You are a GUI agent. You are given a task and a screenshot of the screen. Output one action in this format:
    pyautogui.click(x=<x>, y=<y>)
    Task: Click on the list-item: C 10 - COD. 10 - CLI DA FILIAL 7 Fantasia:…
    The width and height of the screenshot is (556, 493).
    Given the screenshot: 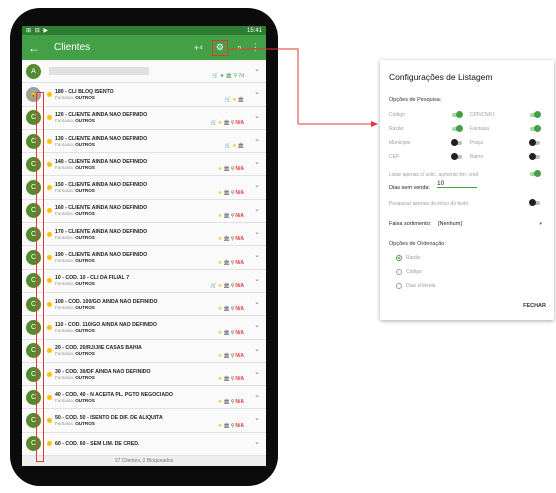 What is the action you would take?
    pyautogui.click(x=144, y=281)
    